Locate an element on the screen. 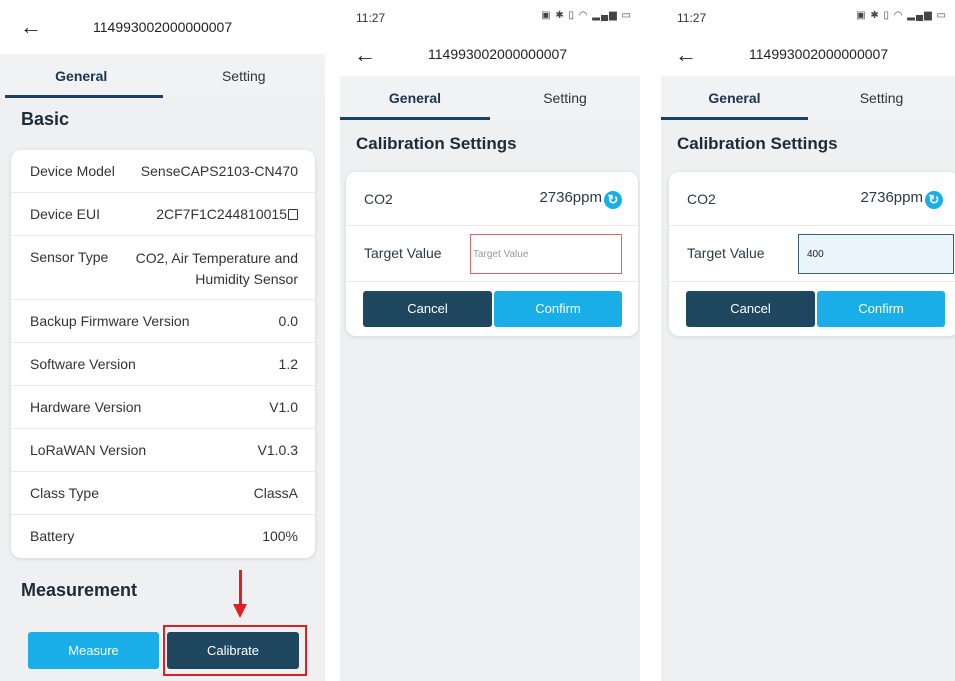 This screenshot has width=955, height=681. app-header: ← 114993002000000007 is located at coordinates (162, 27).